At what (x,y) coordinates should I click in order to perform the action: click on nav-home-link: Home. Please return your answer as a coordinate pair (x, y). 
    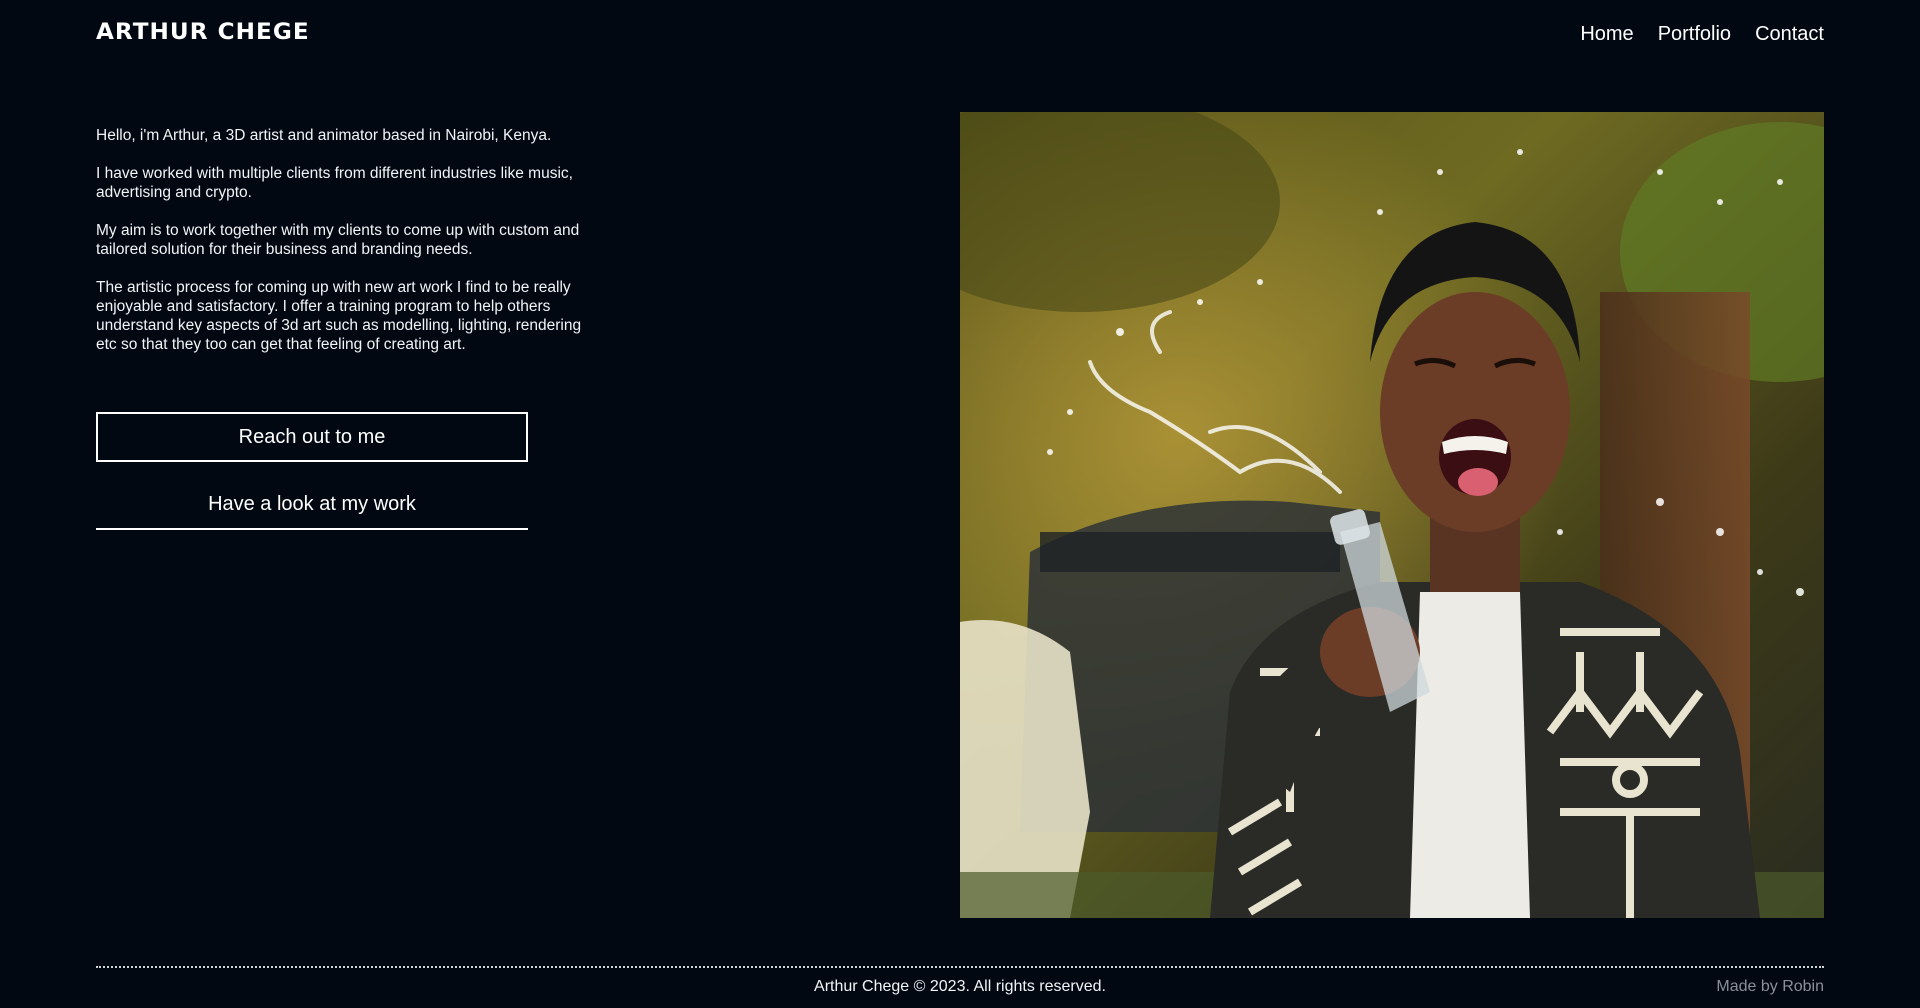
    Looking at the image, I should click on (1606, 34).